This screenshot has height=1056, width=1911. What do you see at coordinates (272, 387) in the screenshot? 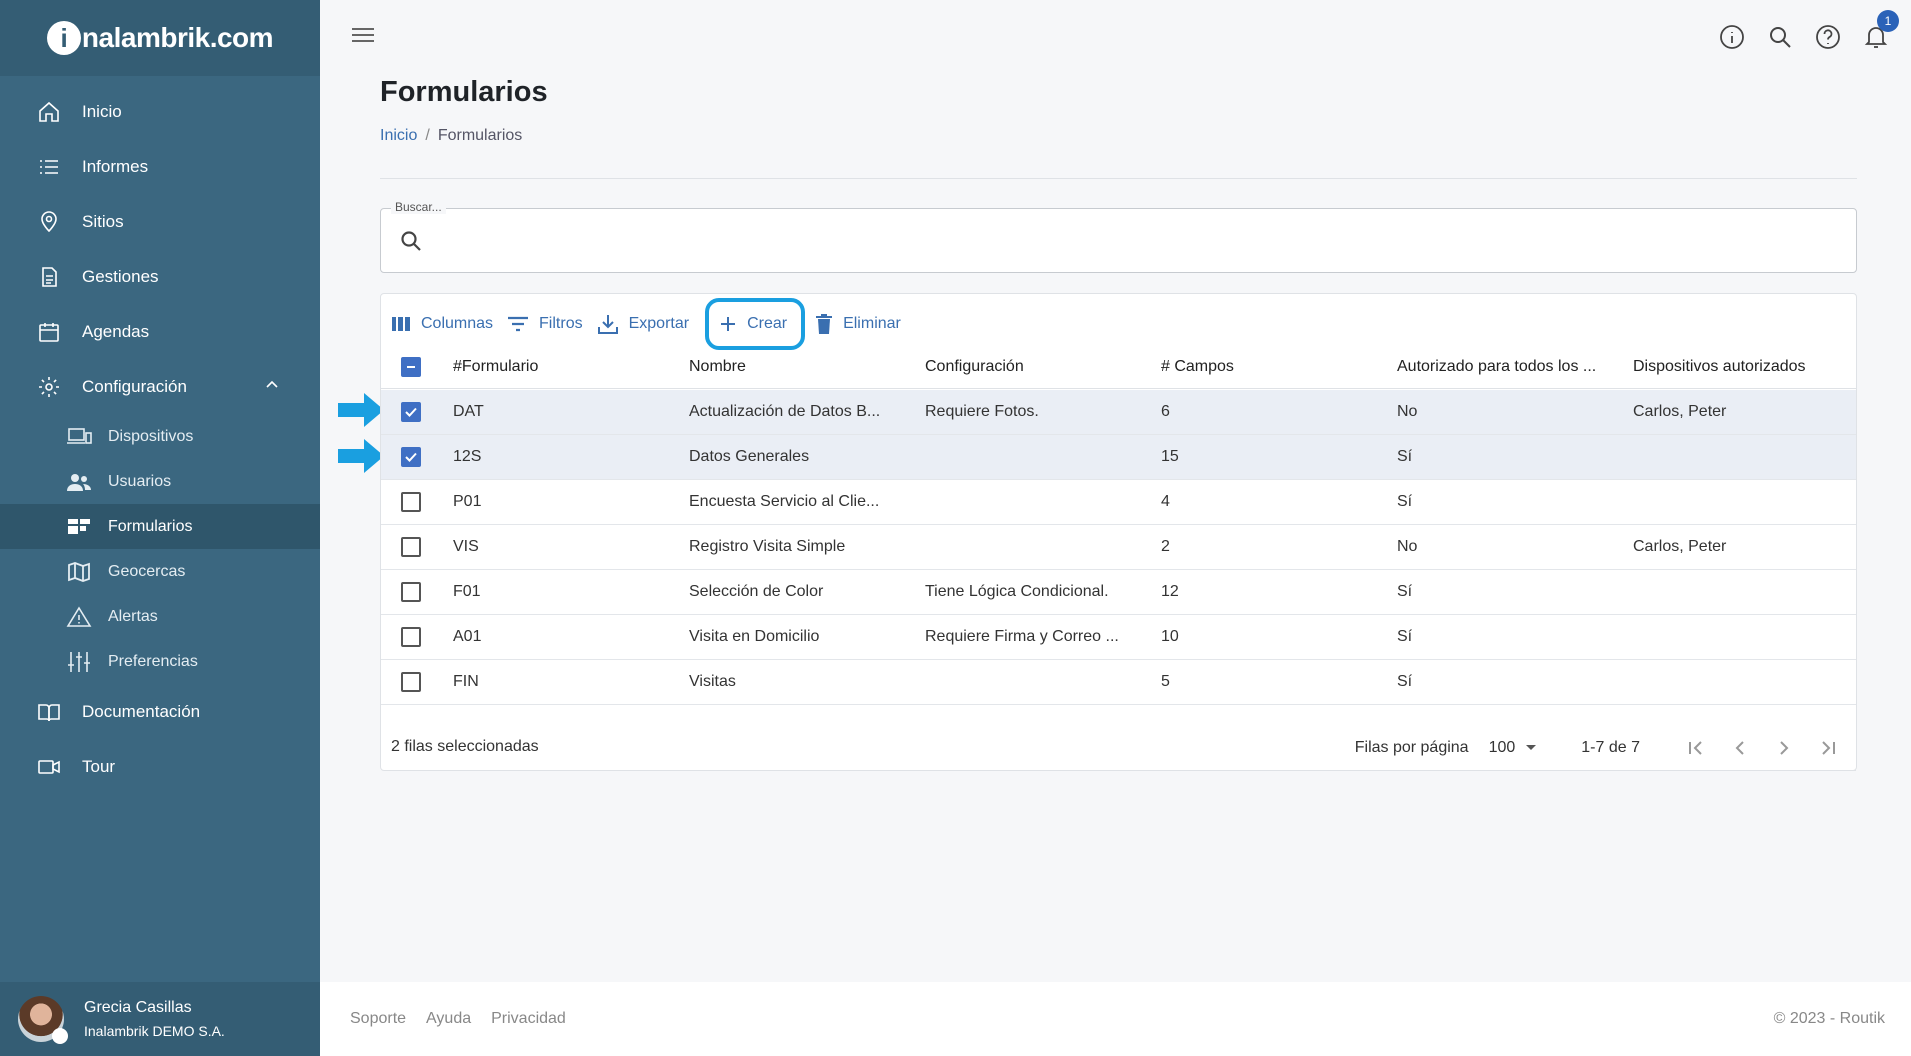
I see `chevron-up-icon` at bounding box center [272, 387].